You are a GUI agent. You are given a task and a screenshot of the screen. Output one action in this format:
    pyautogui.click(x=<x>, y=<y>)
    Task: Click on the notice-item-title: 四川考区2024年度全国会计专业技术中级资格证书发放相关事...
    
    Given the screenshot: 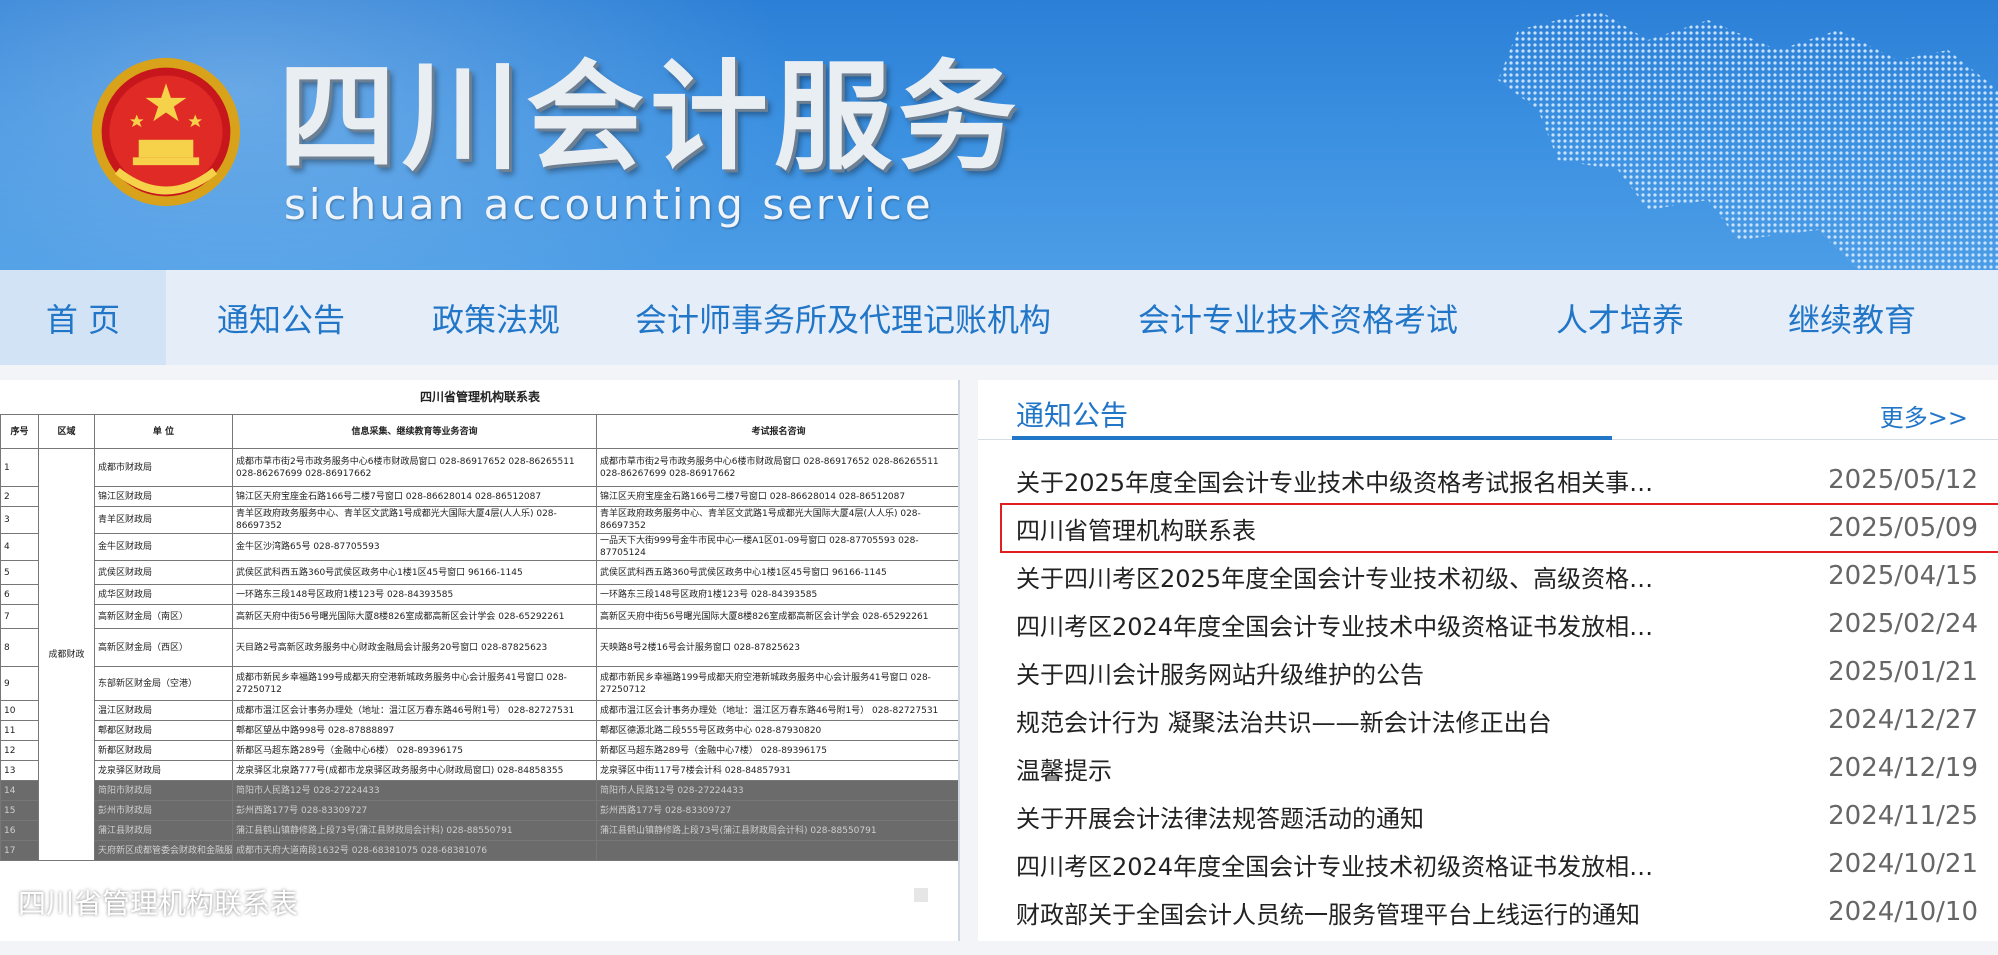 What is the action you would take?
    pyautogui.click(x=1346, y=624)
    